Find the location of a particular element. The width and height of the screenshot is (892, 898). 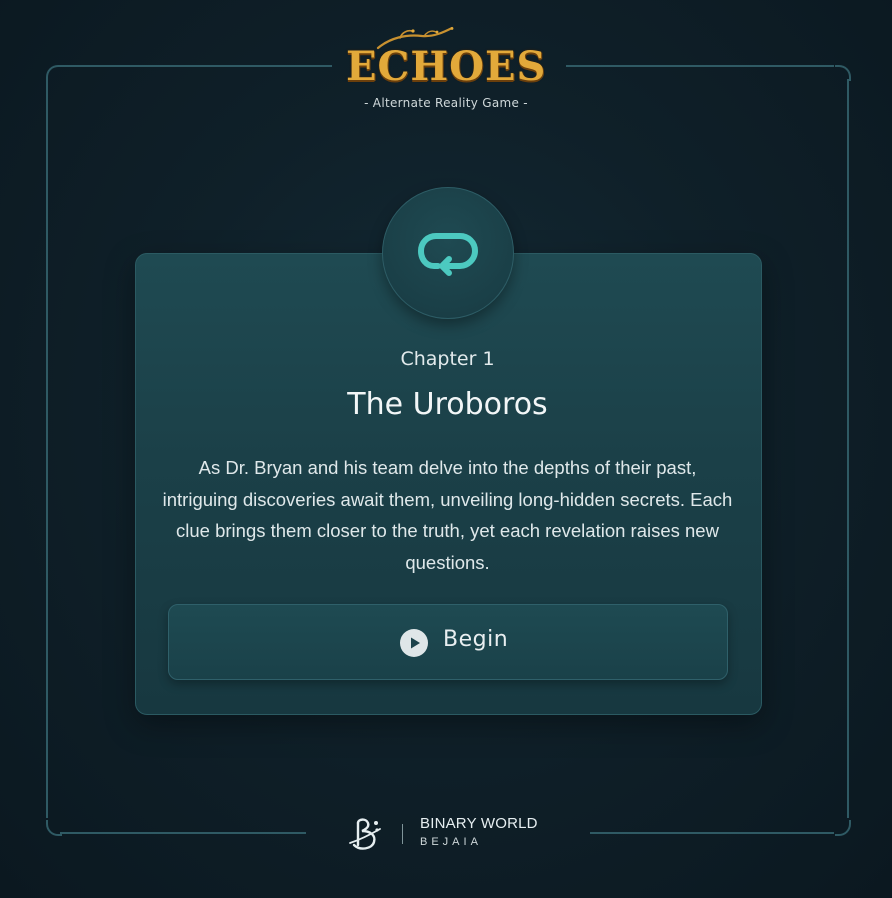

frame-corner-top-left is located at coordinates (54, 73).